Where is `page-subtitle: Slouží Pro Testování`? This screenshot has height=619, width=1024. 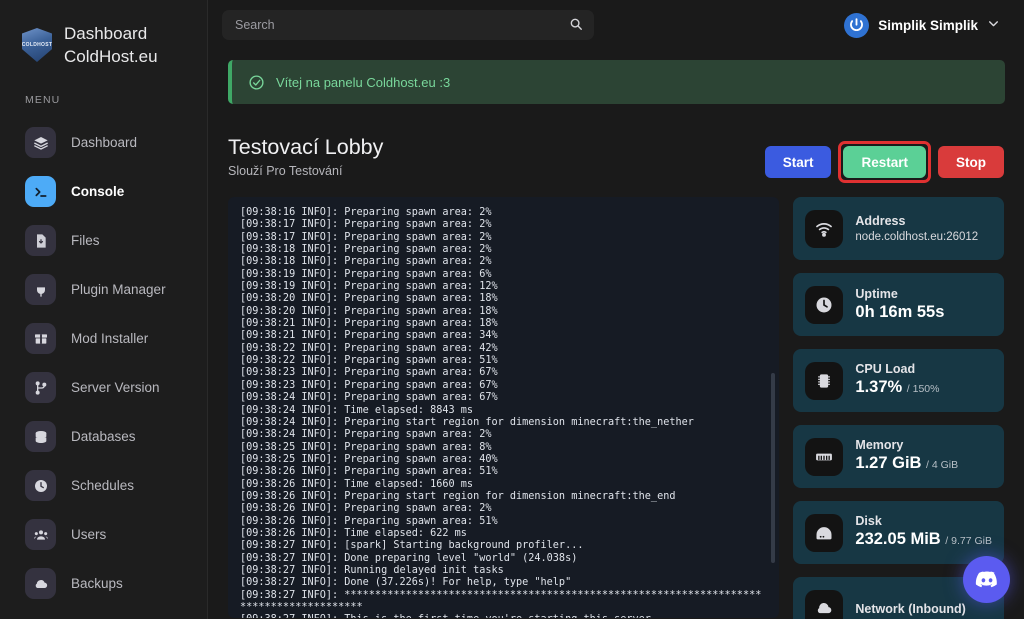
page-subtitle: Slouží Pro Testování is located at coordinates (285, 171).